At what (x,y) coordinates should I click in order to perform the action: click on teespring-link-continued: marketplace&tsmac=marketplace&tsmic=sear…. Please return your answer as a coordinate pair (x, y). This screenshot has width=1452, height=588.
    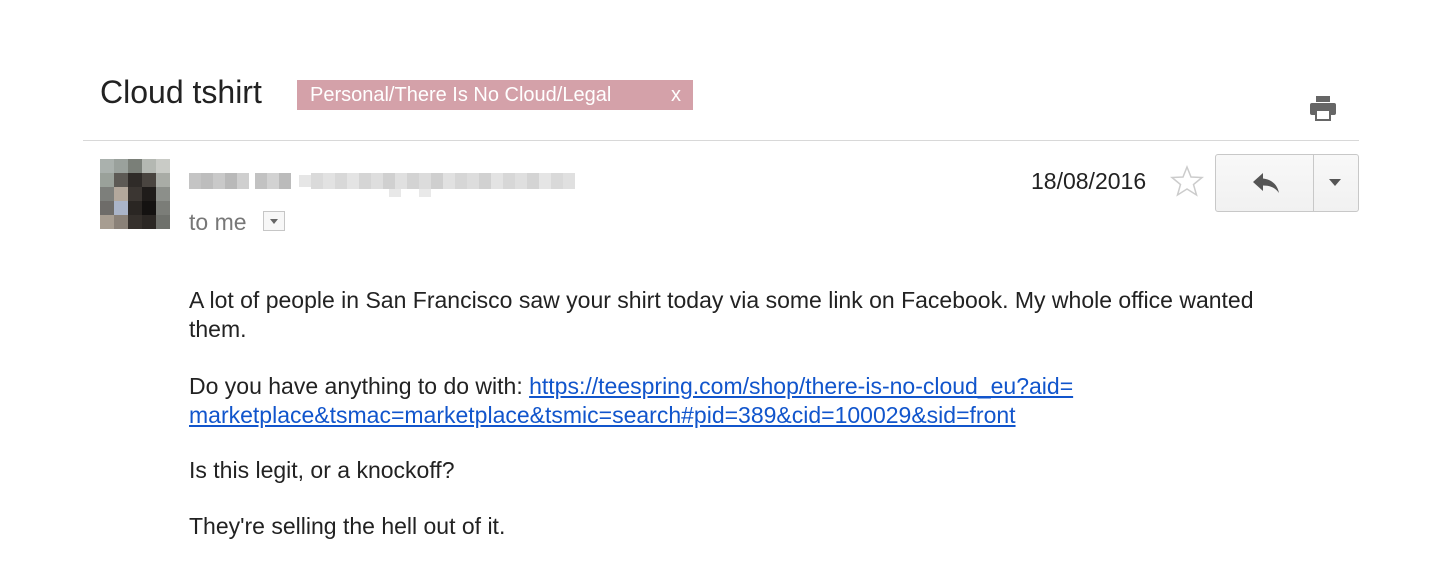
    Looking at the image, I should click on (602, 415).